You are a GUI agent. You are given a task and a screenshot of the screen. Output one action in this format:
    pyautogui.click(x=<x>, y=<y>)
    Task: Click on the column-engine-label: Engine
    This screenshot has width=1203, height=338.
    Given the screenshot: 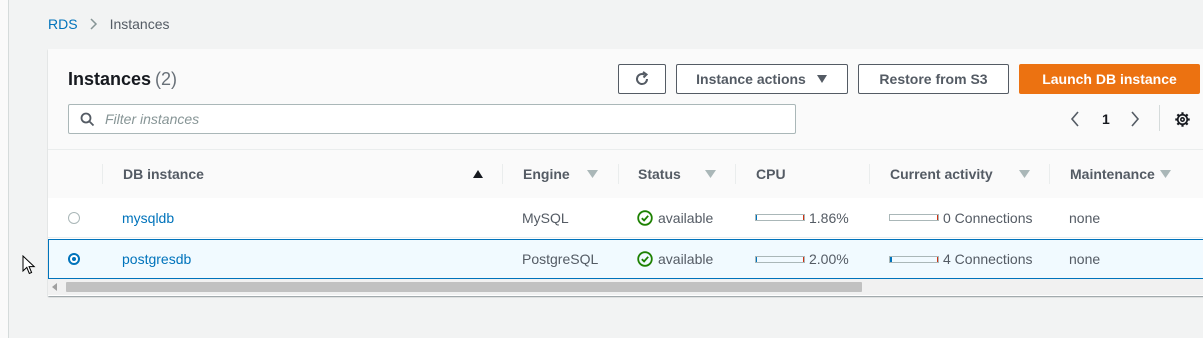 What is the action you would take?
    pyautogui.click(x=546, y=174)
    